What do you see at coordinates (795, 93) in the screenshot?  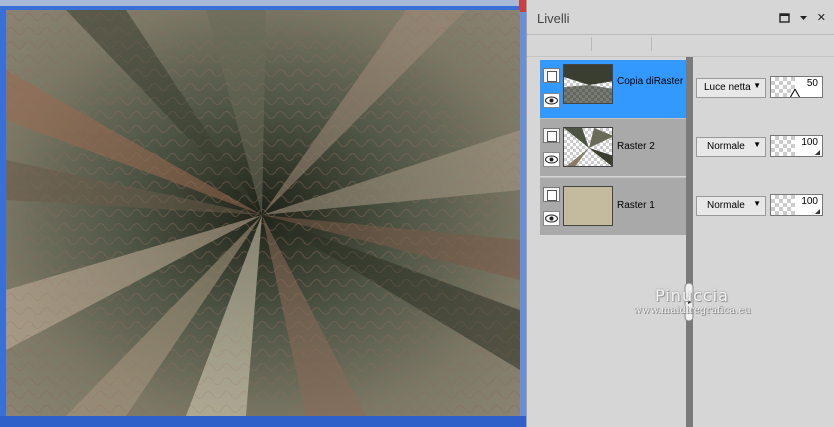 I see `opacity-marker-icon` at bounding box center [795, 93].